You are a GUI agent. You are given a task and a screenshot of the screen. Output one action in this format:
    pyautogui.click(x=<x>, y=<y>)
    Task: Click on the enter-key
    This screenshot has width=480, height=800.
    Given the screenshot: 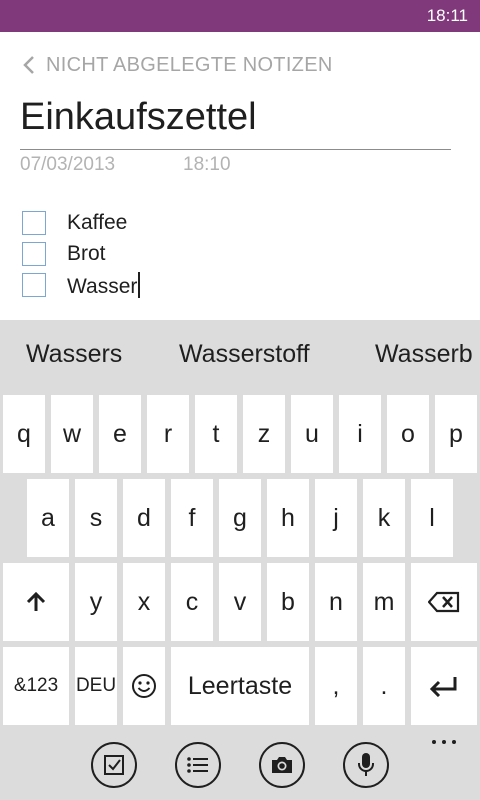 What is the action you would take?
    pyautogui.click(x=444, y=686)
    